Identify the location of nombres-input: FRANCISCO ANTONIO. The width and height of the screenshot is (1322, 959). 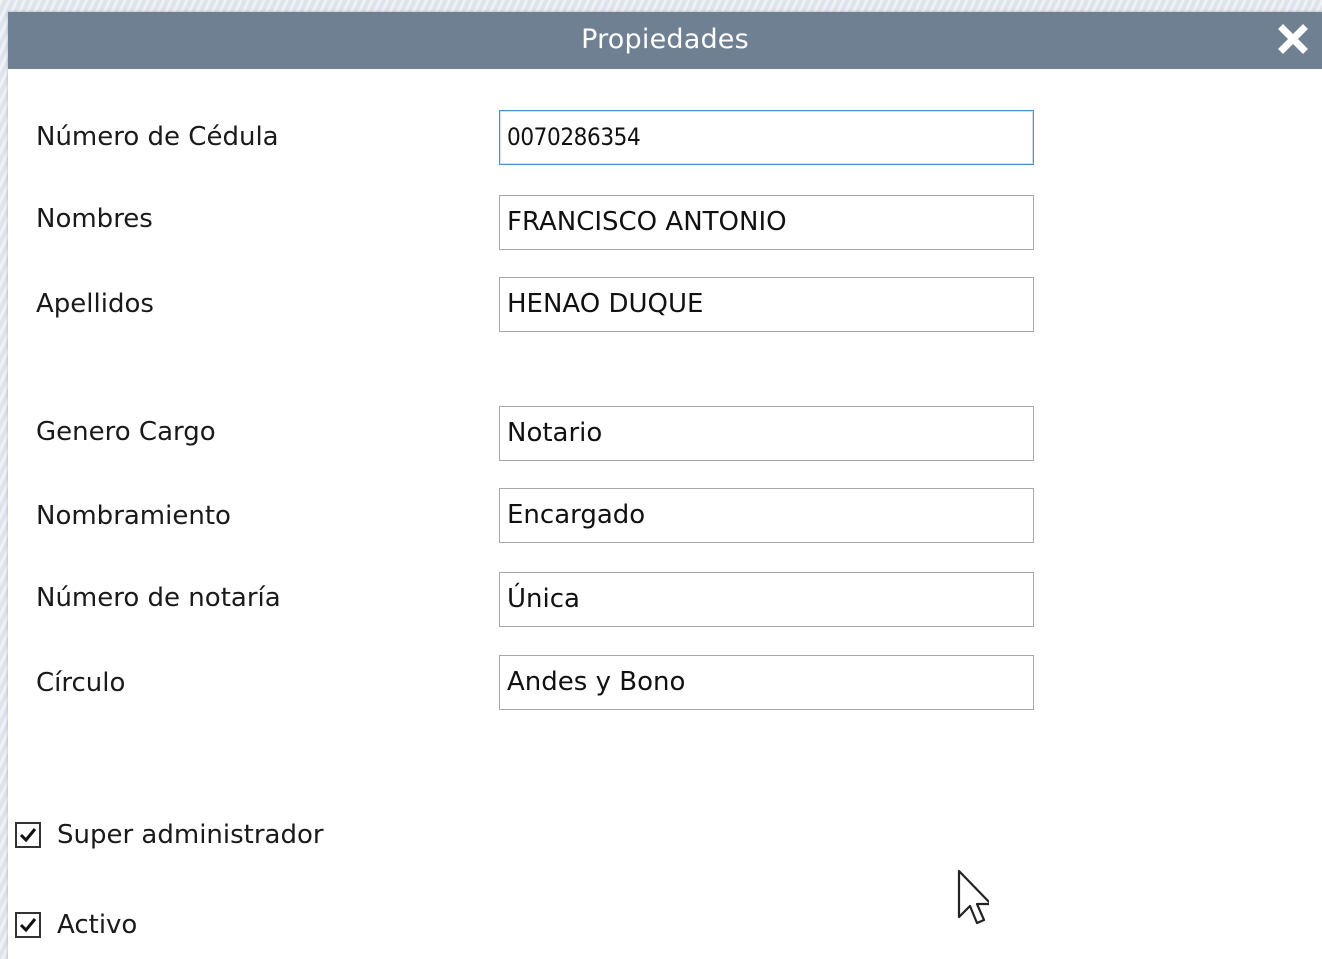
(766, 222).